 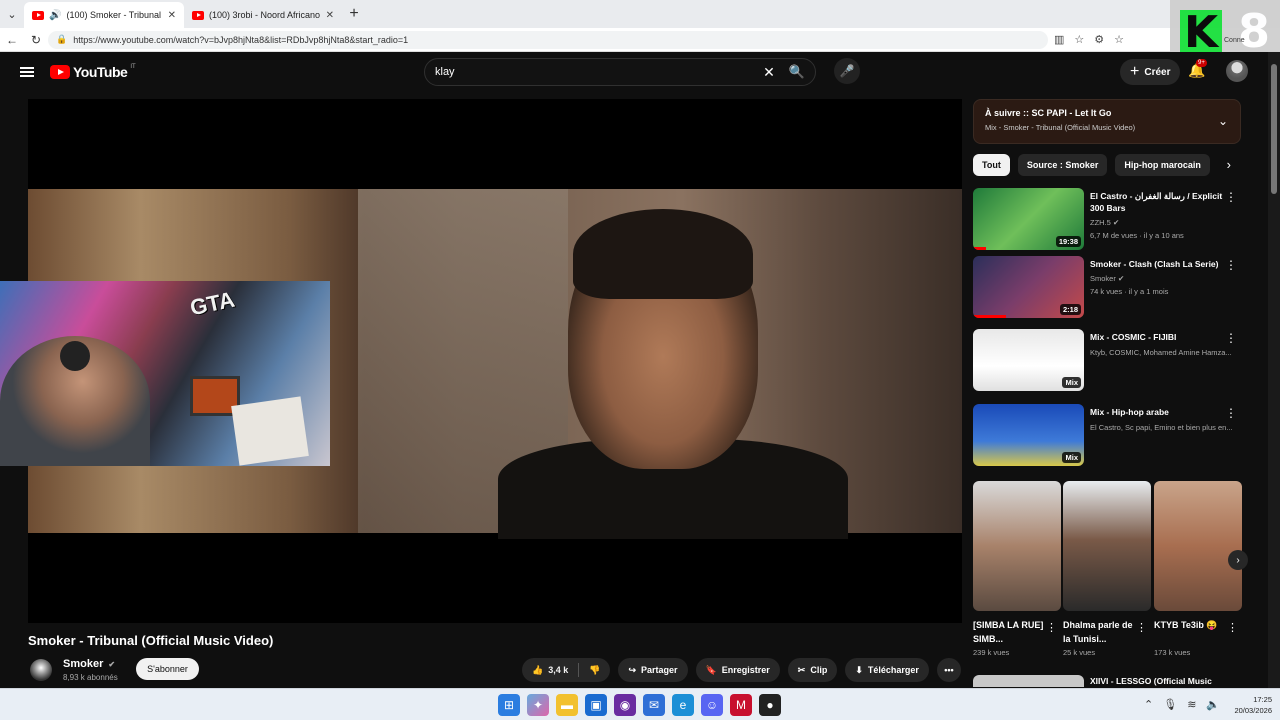 I want to click on download-icon: ⬇, so click(x=859, y=669).